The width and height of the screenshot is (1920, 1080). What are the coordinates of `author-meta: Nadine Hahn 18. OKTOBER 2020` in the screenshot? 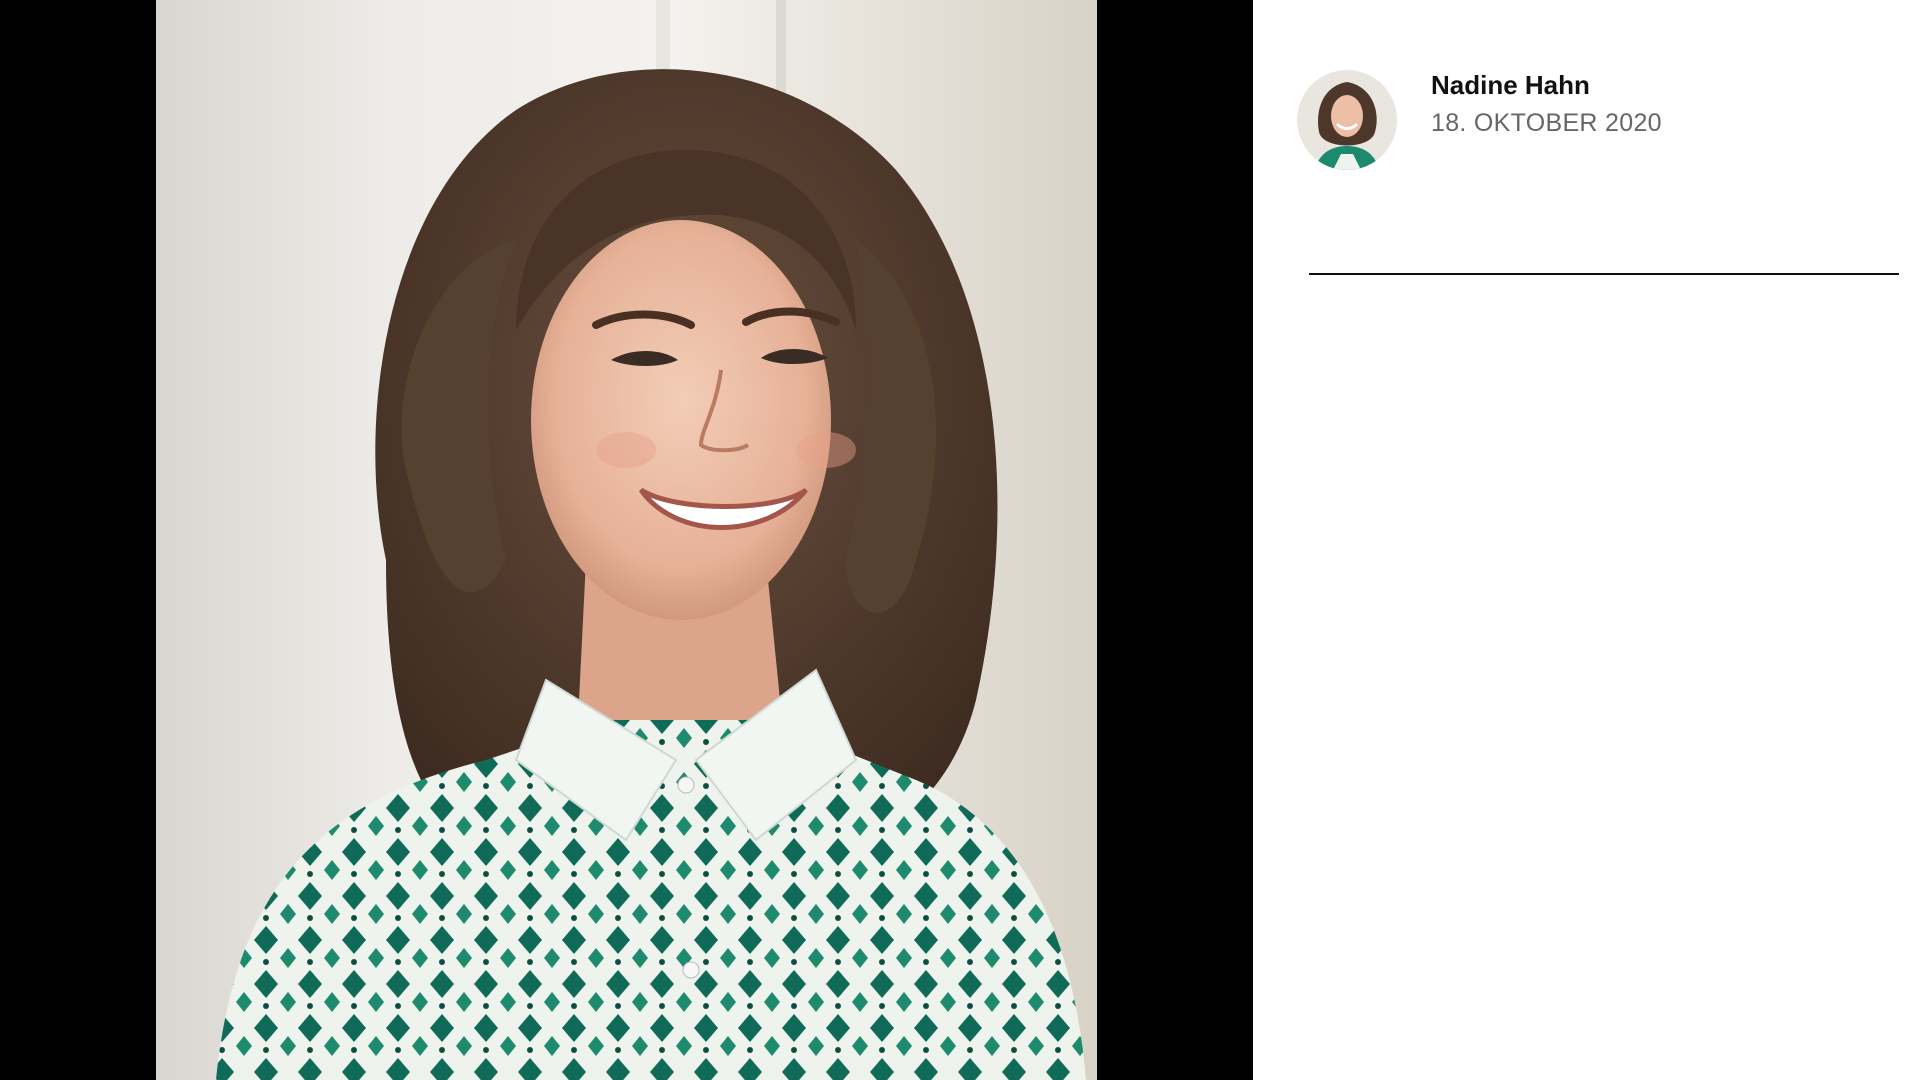 It's located at (1546, 104).